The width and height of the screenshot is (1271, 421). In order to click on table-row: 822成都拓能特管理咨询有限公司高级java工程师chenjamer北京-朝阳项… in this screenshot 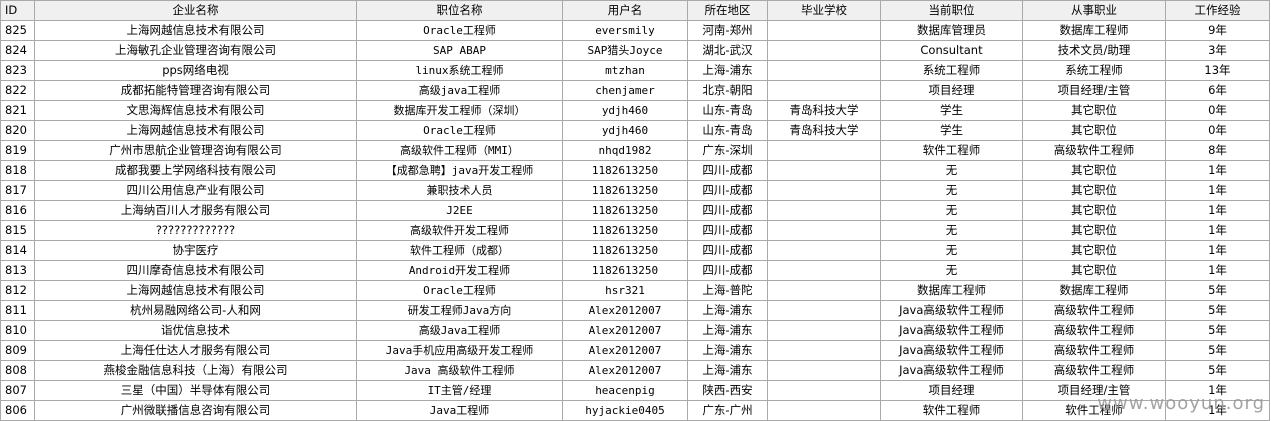, I will do `click(635, 91)`.